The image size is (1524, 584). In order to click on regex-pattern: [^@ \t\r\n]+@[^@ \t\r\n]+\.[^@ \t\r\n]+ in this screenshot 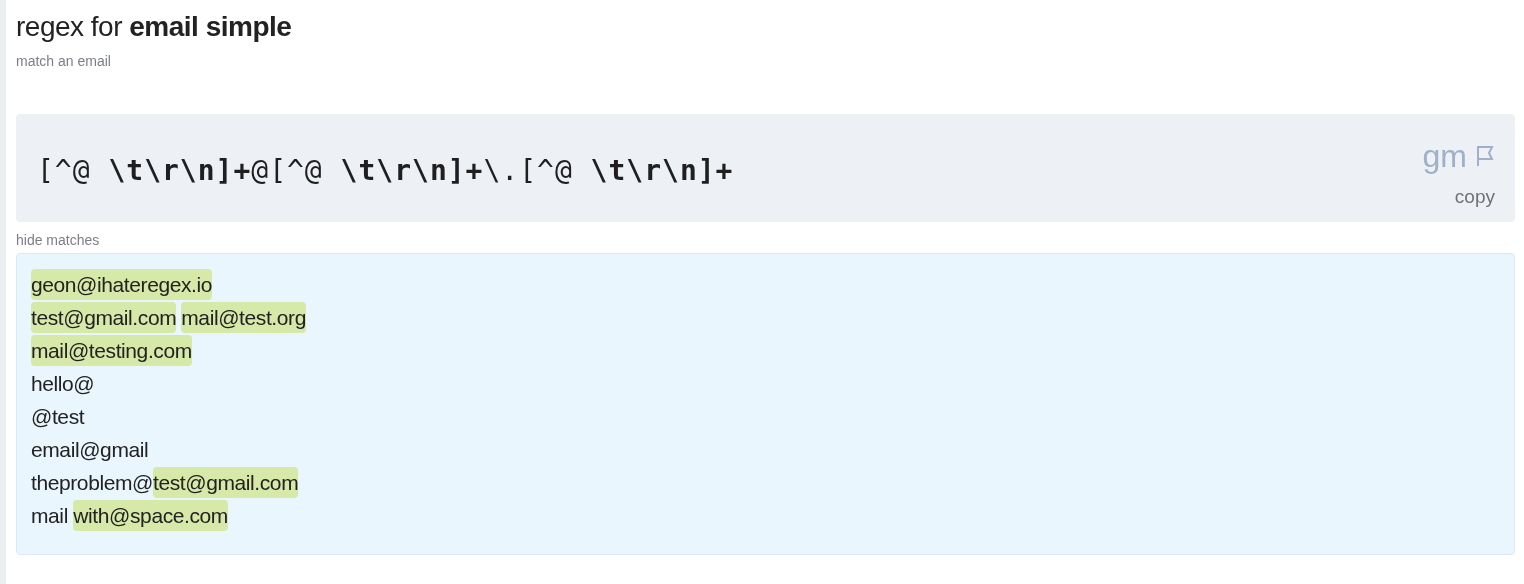, I will do `click(385, 170)`.